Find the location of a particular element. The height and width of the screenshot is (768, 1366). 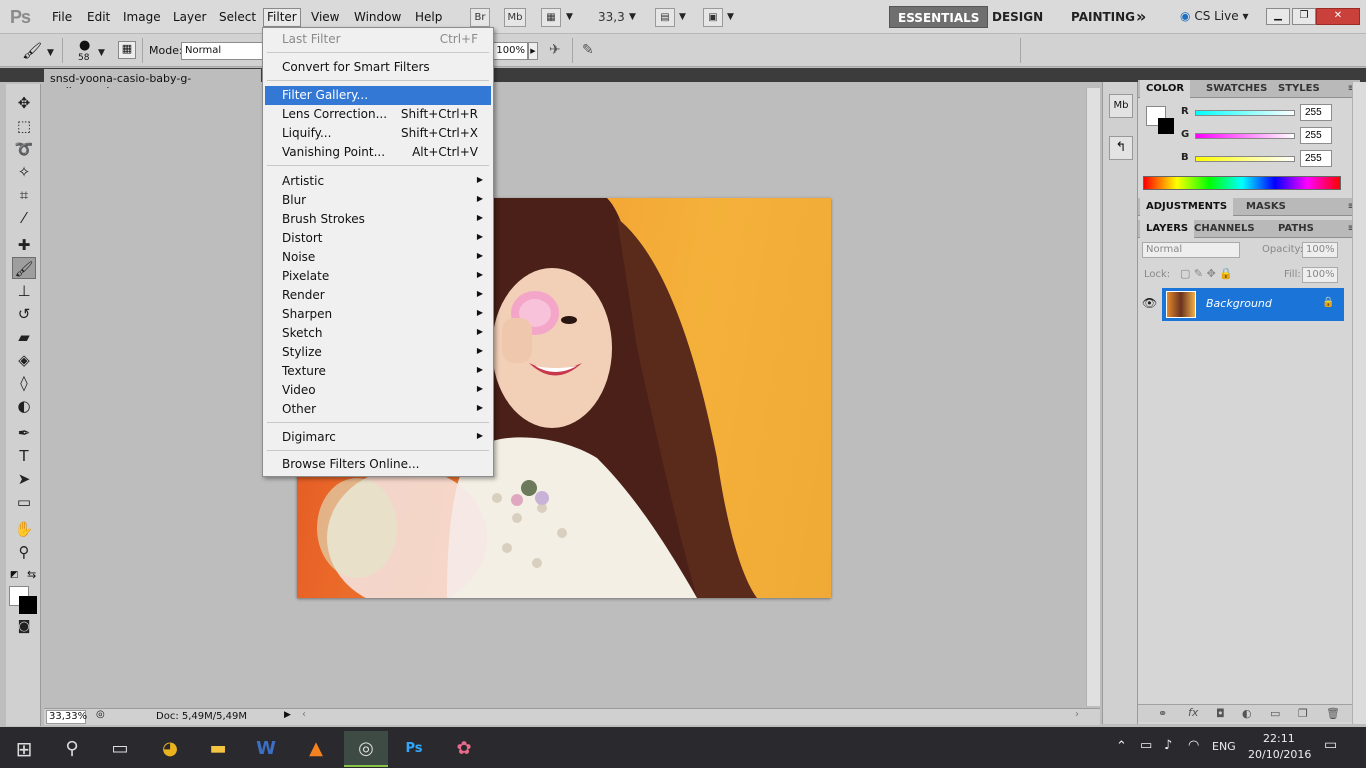

hand-tool-icon: ✋ is located at coordinates (24, 529).